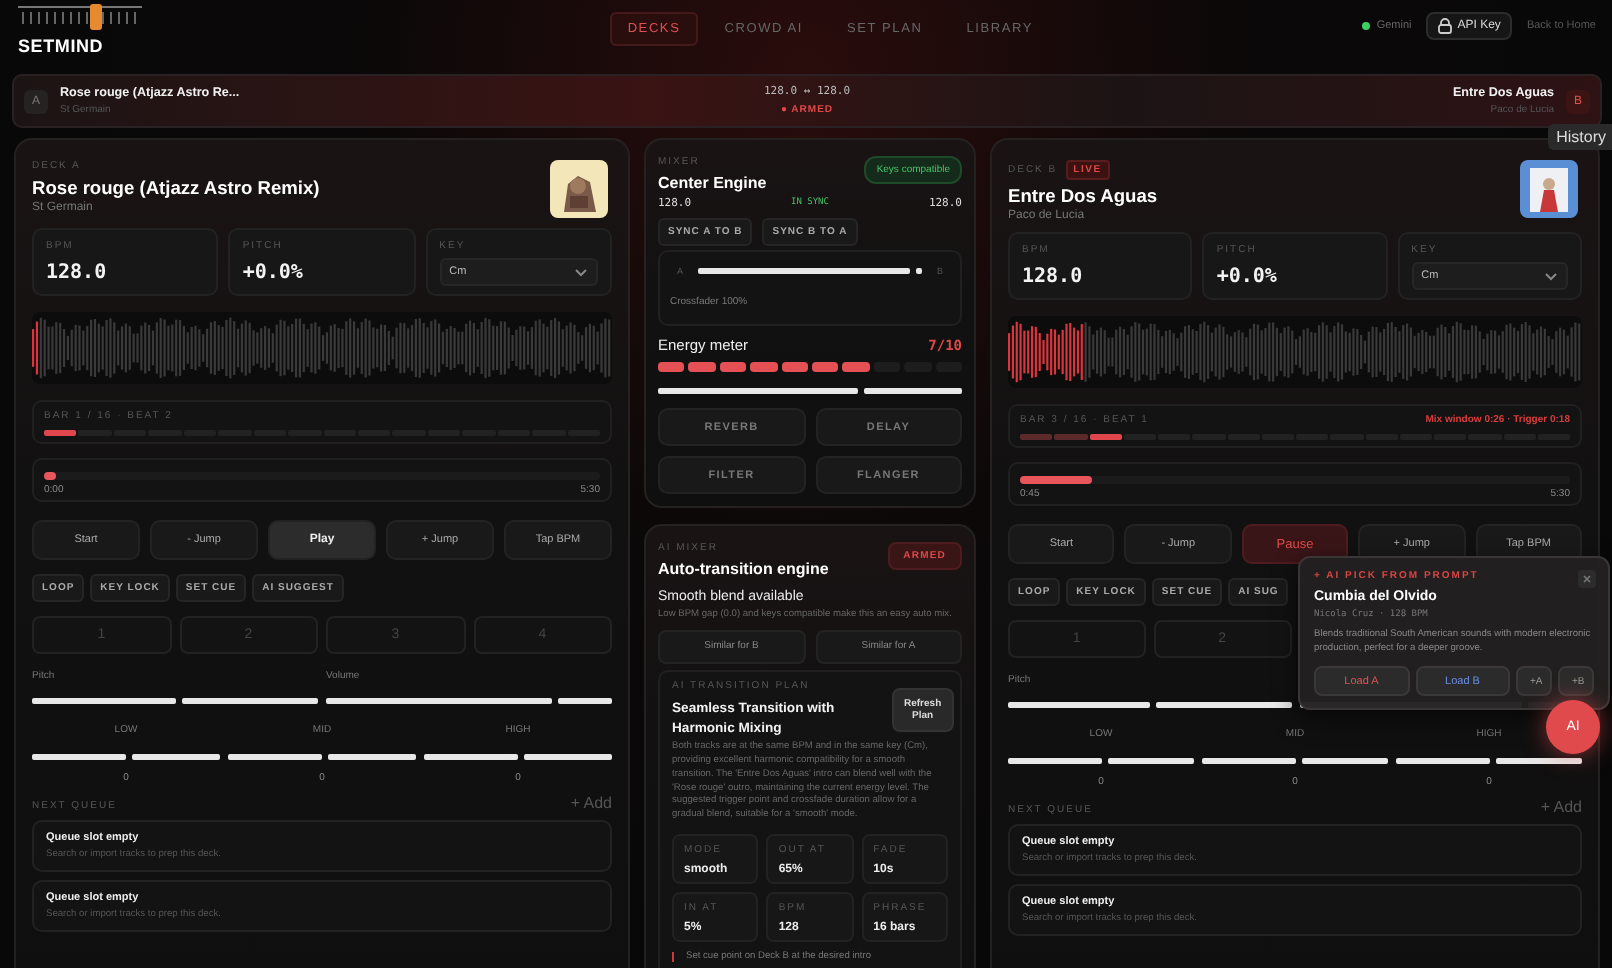 This screenshot has width=1612, height=968. Describe the element at coordinates (1444, 26) in the screenshot. I see `lock-icon` at that location.